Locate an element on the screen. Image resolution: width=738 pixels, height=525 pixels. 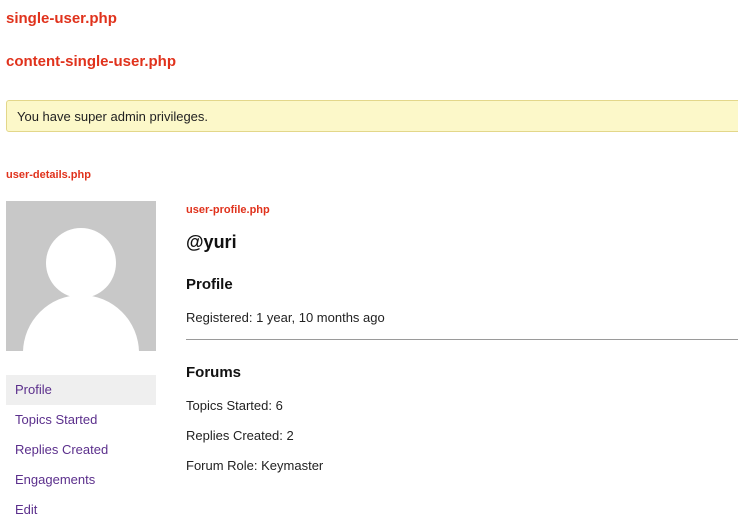
super-admin-notice: You have super admin privileges. is located at coordinates (372, 116).